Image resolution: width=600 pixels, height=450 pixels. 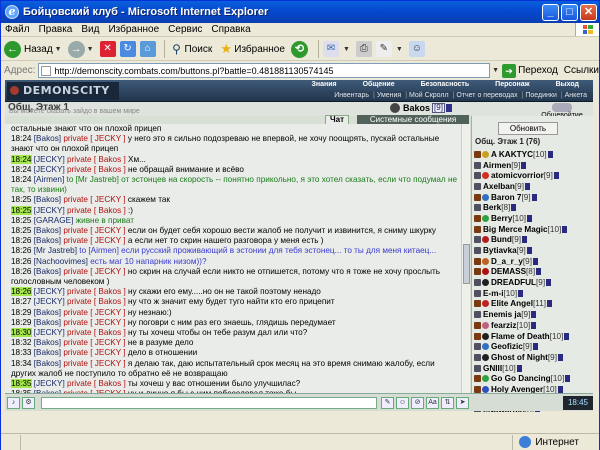 What do you see at coordinates (500, 250) in the screenshot?
I see `user-name: Bytiavka` at bounding box center [500, 250].